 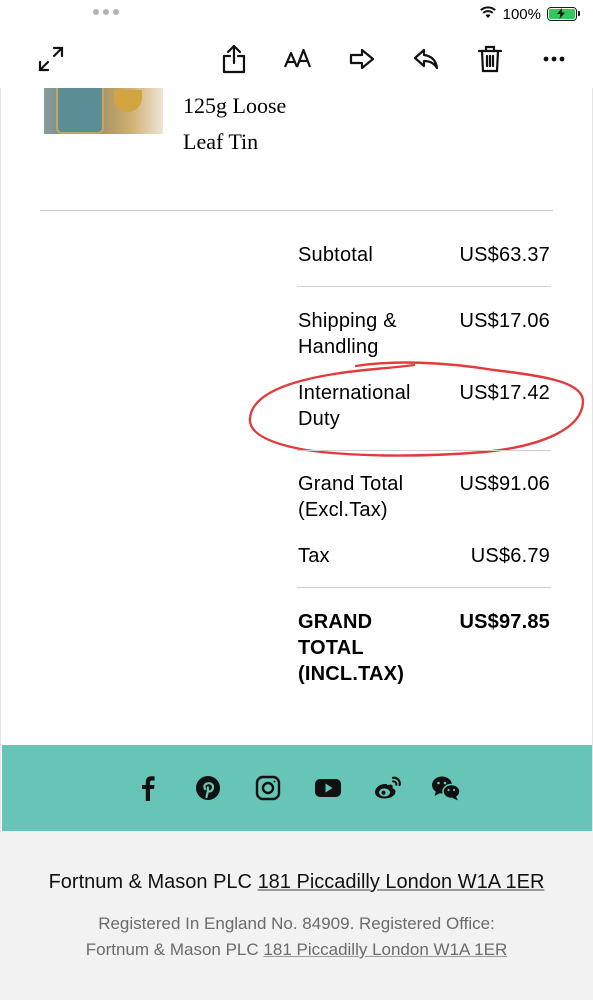 What do you see at coordinates (401, 882) in the screenshot?
I see `footer-address-link: 181 Piccadilly London W1A 1ER` at bounding box center [401, 882].